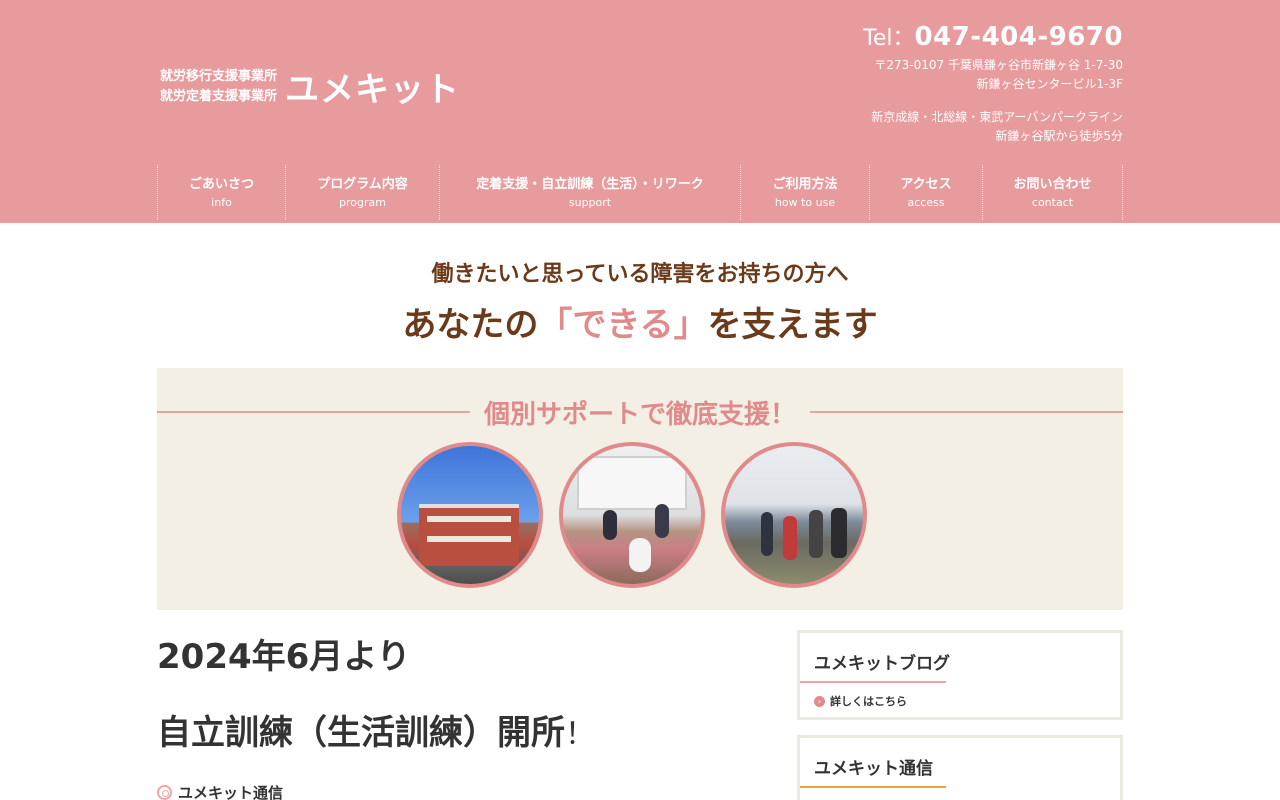 The width and height of the screenshot is (1280, 800). Describe the element at coordinates (873, 682) in the screenshot. I see `blog-widget-underline` at that location.